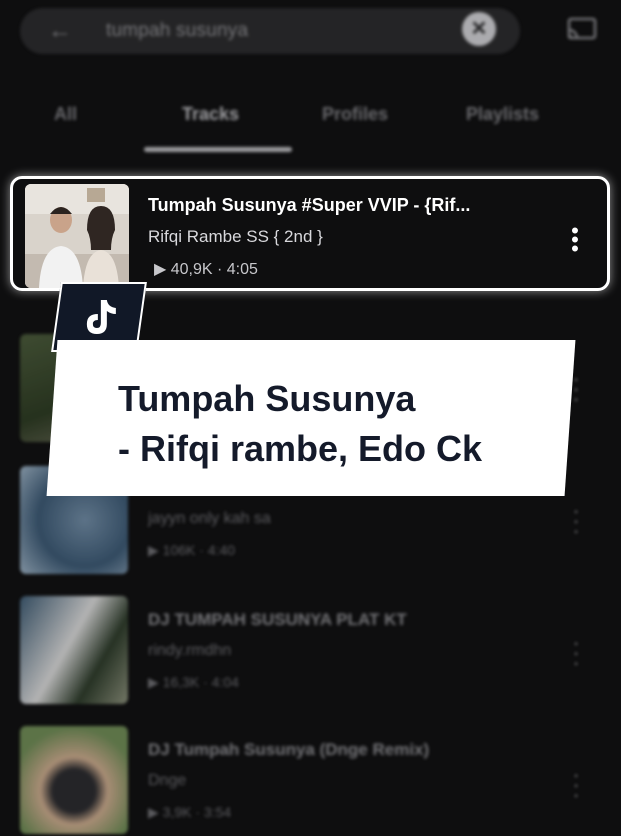  What do you see at coordinates (101, 317) in the screenshot?
I see `tiktok-icon` at bounding box center [101, 317].